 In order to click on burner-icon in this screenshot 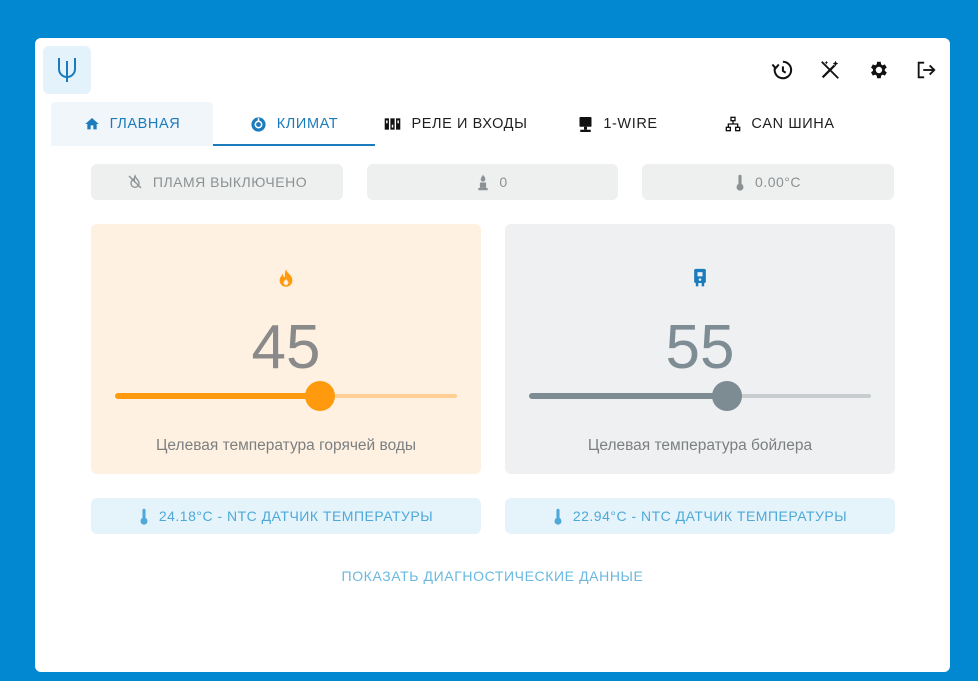, I will do `click(483, 182)`.